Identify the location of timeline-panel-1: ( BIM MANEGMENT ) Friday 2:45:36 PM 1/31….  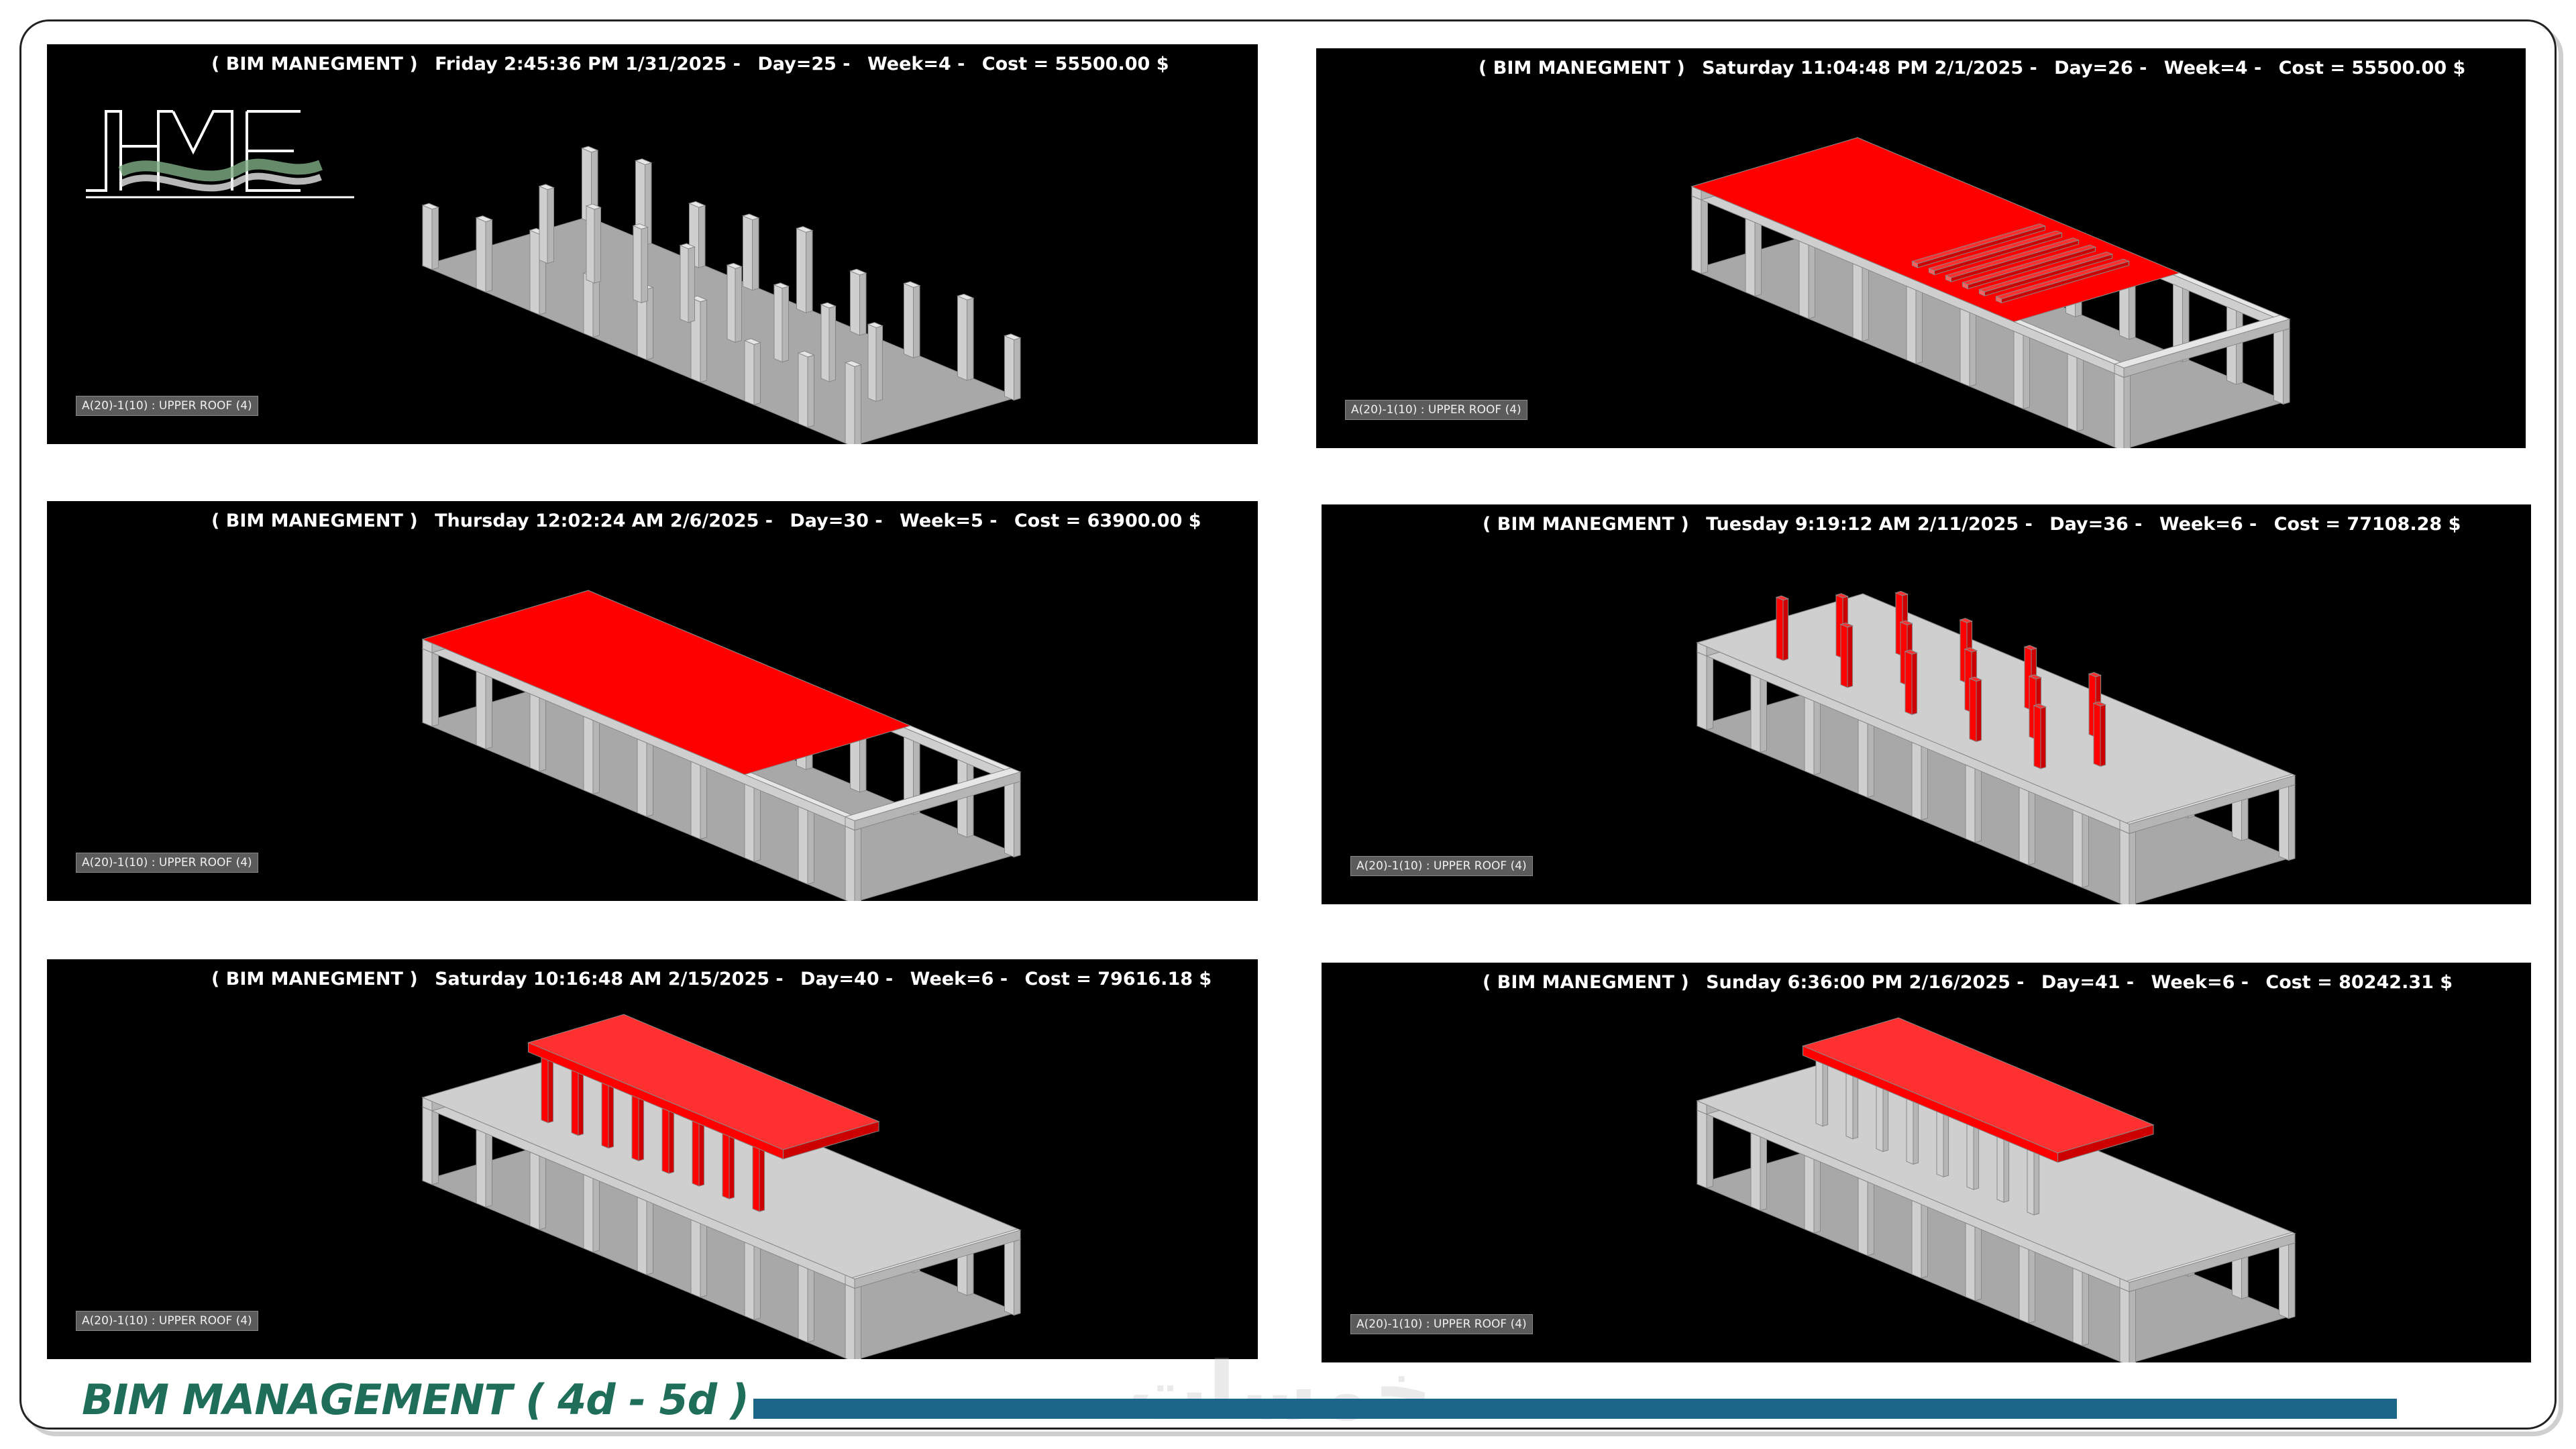
(652, 244).